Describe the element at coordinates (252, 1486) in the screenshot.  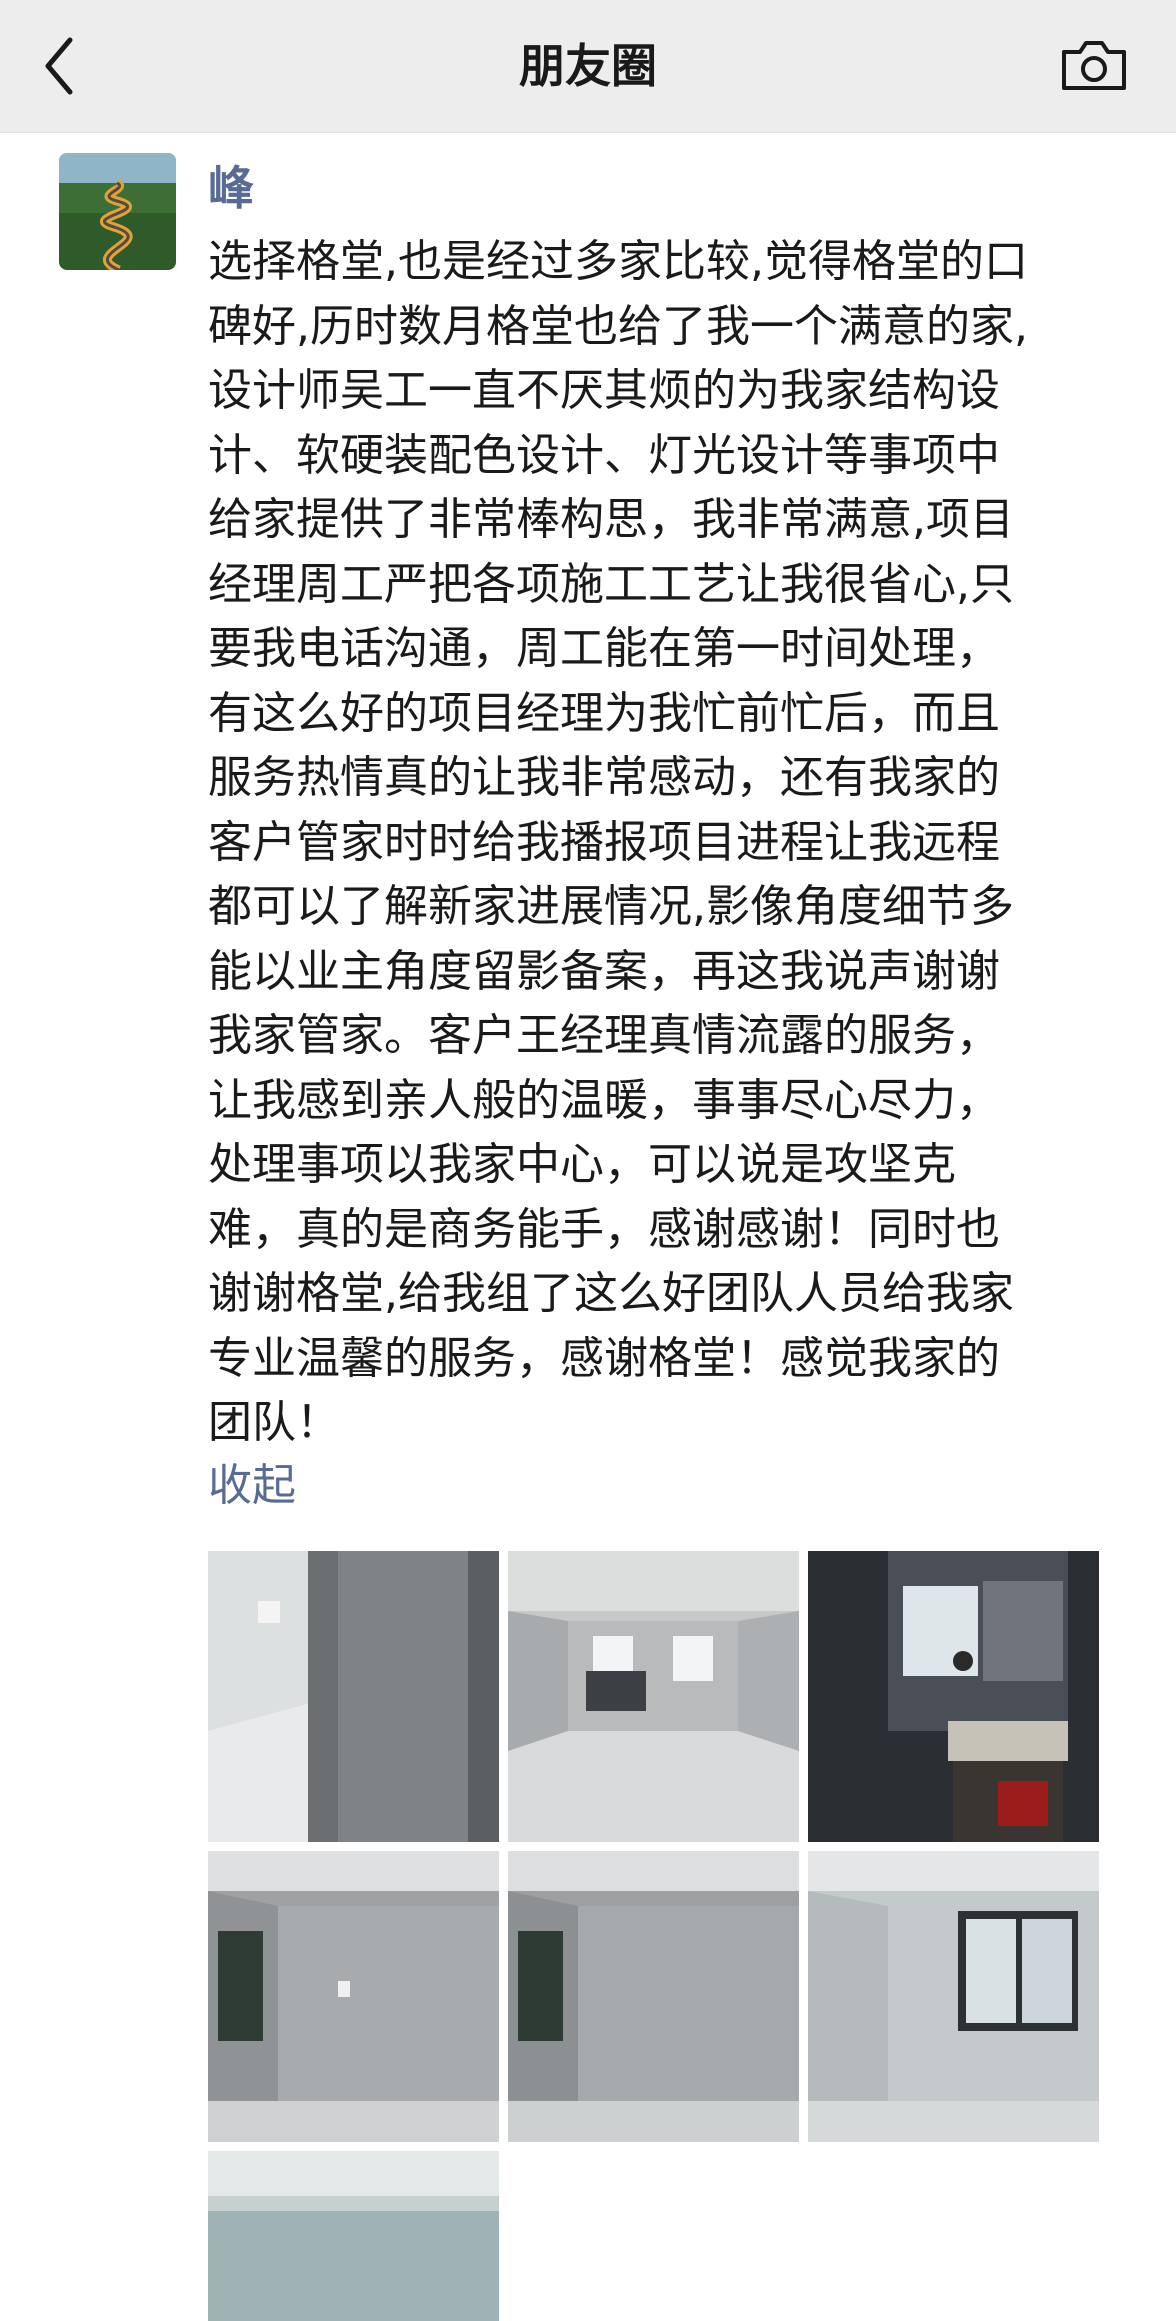
I see `collapse-link: 收起` at that location.